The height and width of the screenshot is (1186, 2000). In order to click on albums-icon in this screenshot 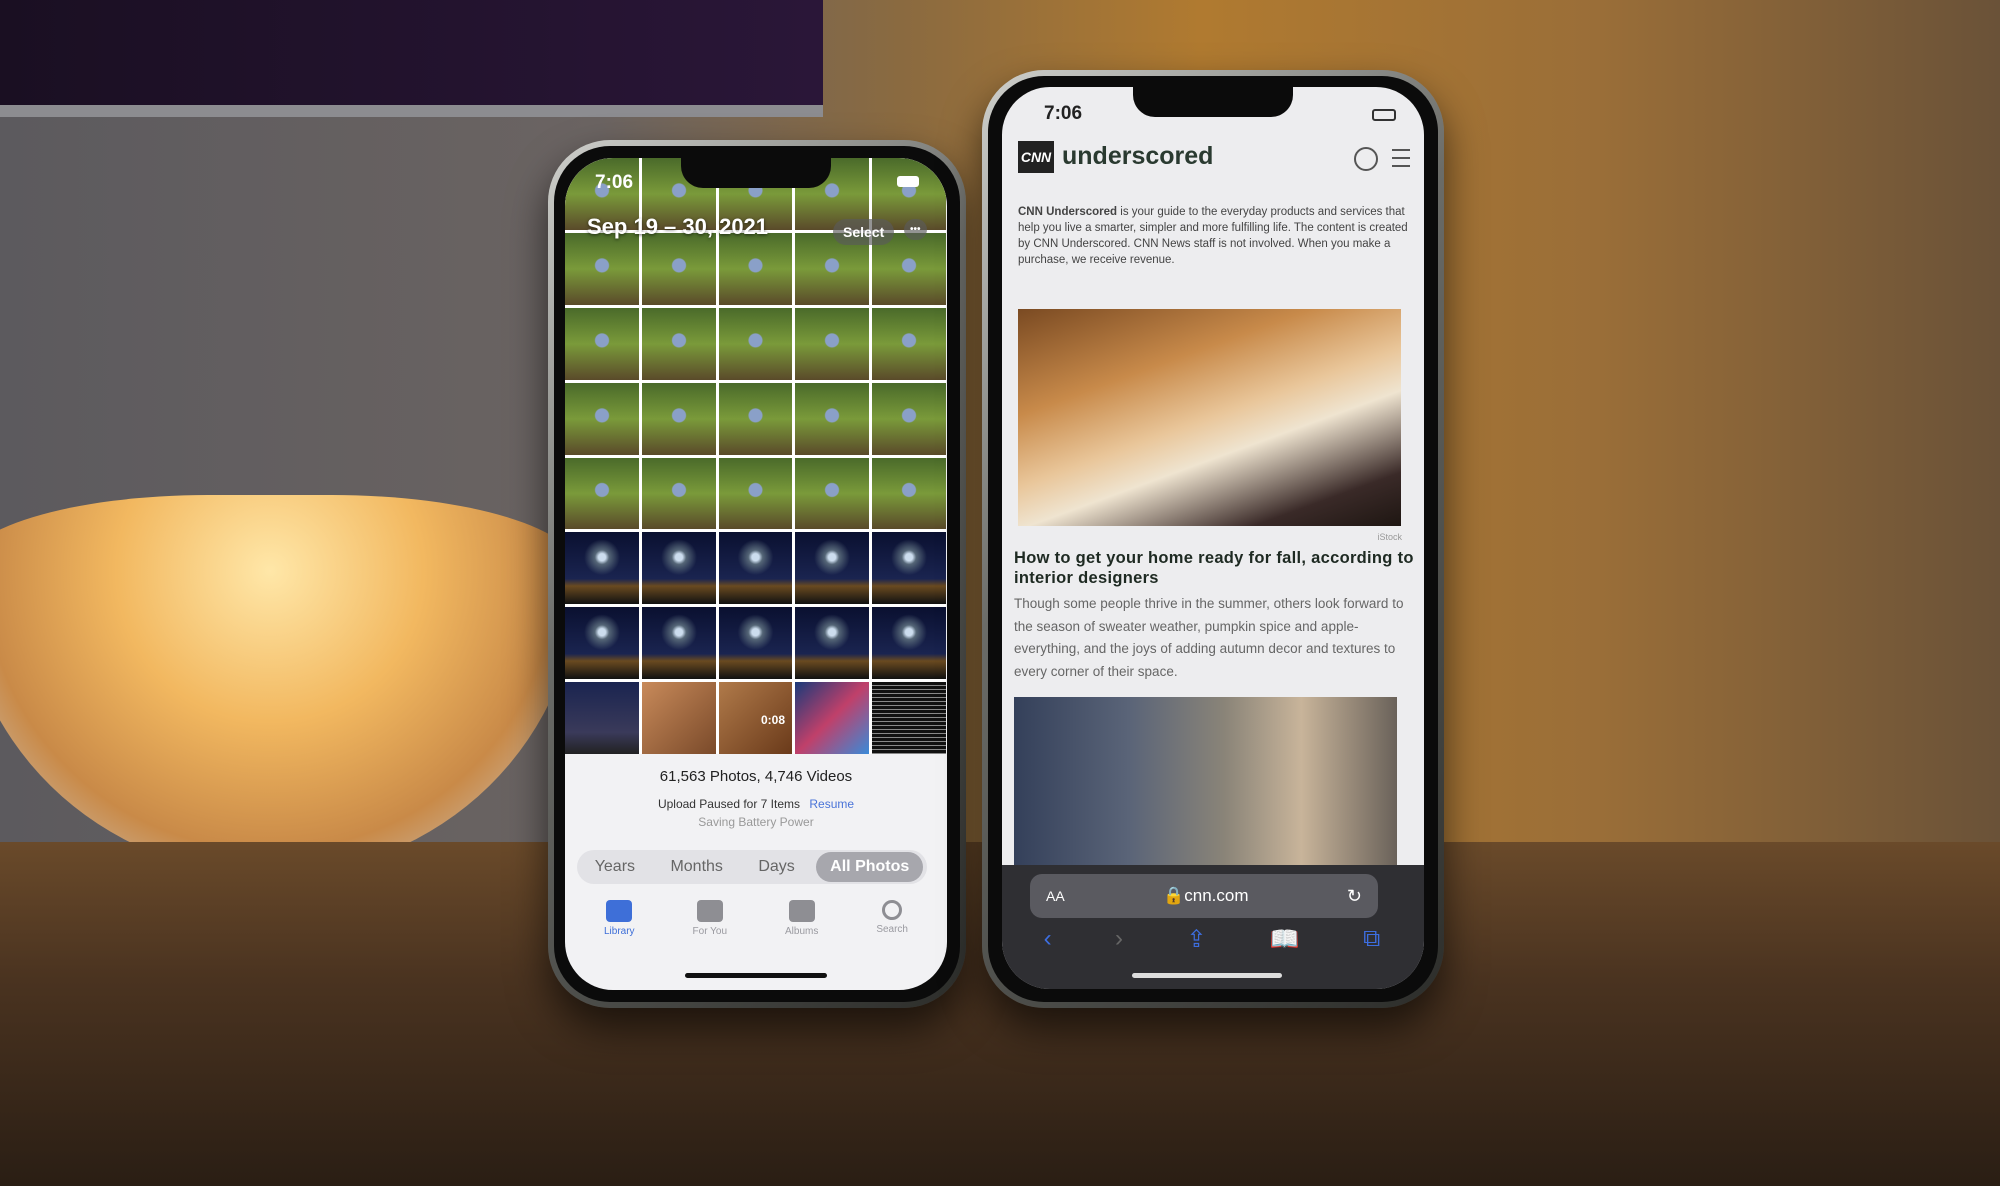, I will do `click(801, 911)`.